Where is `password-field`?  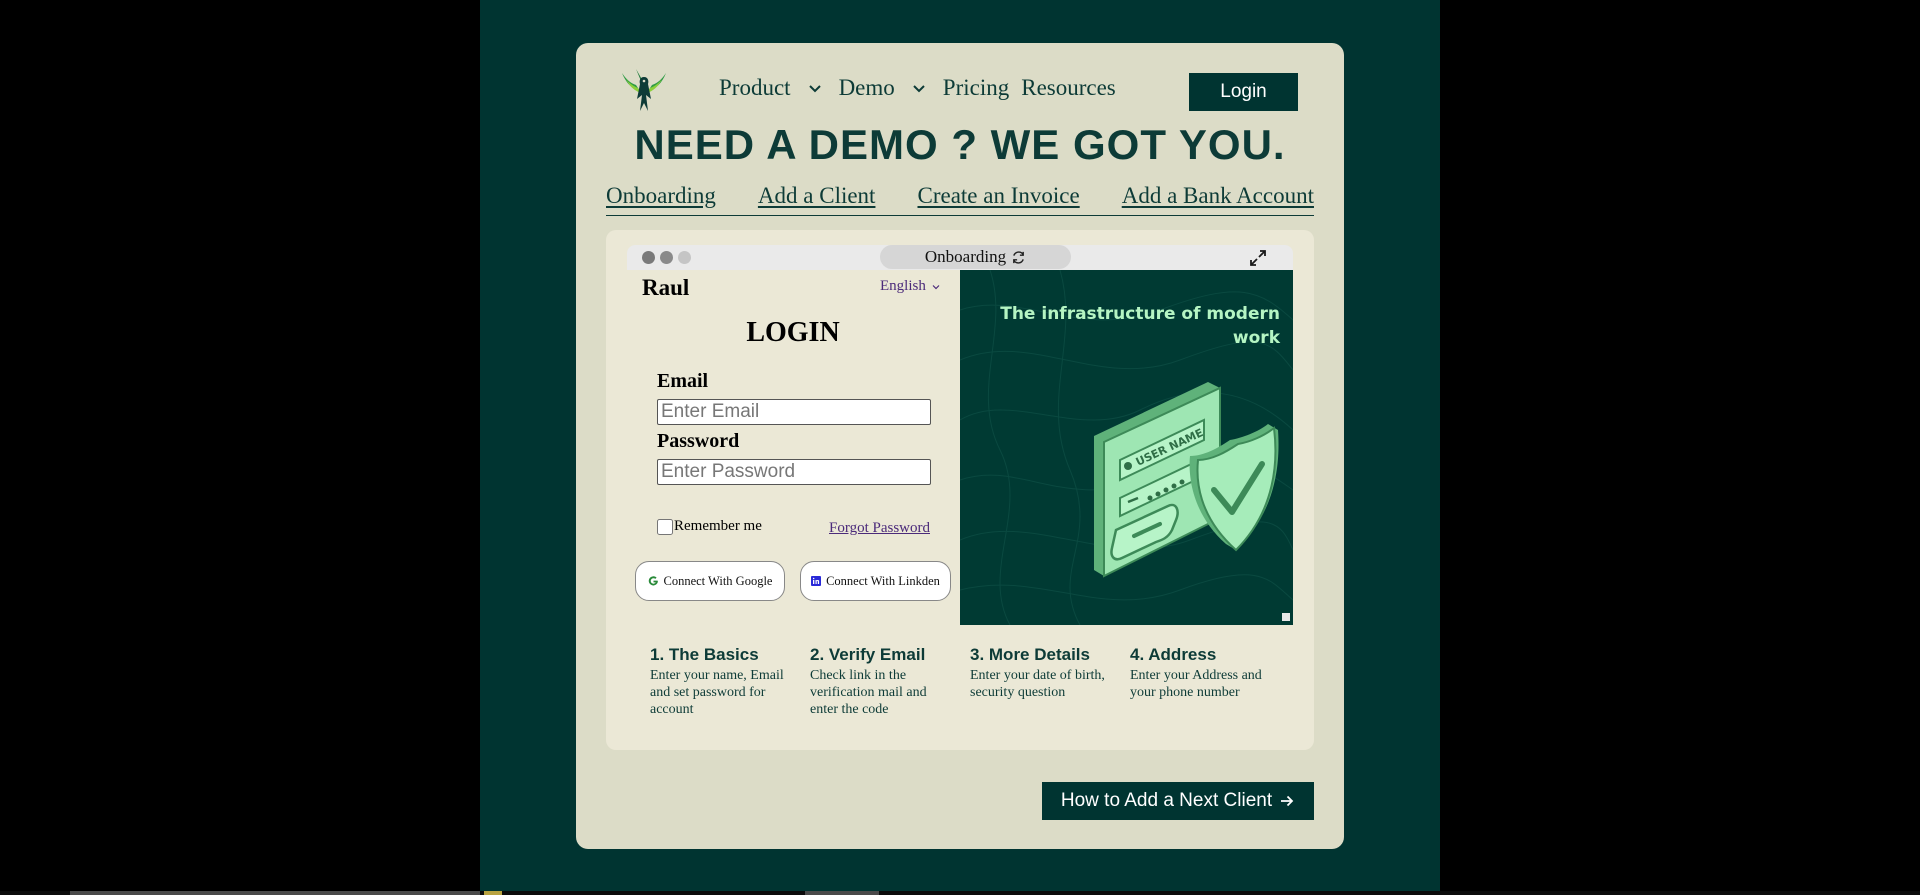 password-field is located at coordinates (794, 472).